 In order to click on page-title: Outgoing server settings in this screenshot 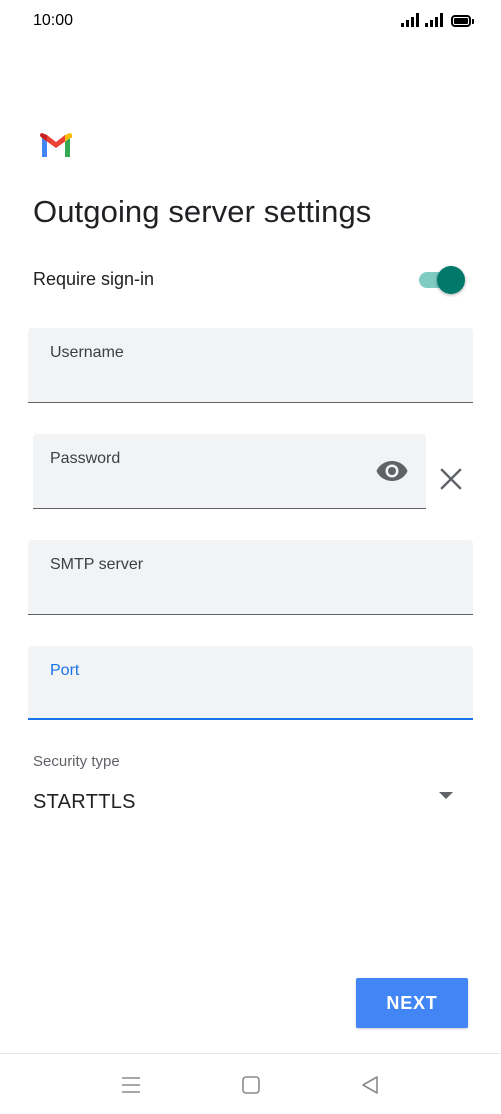, I will do `click(202, 211)`.